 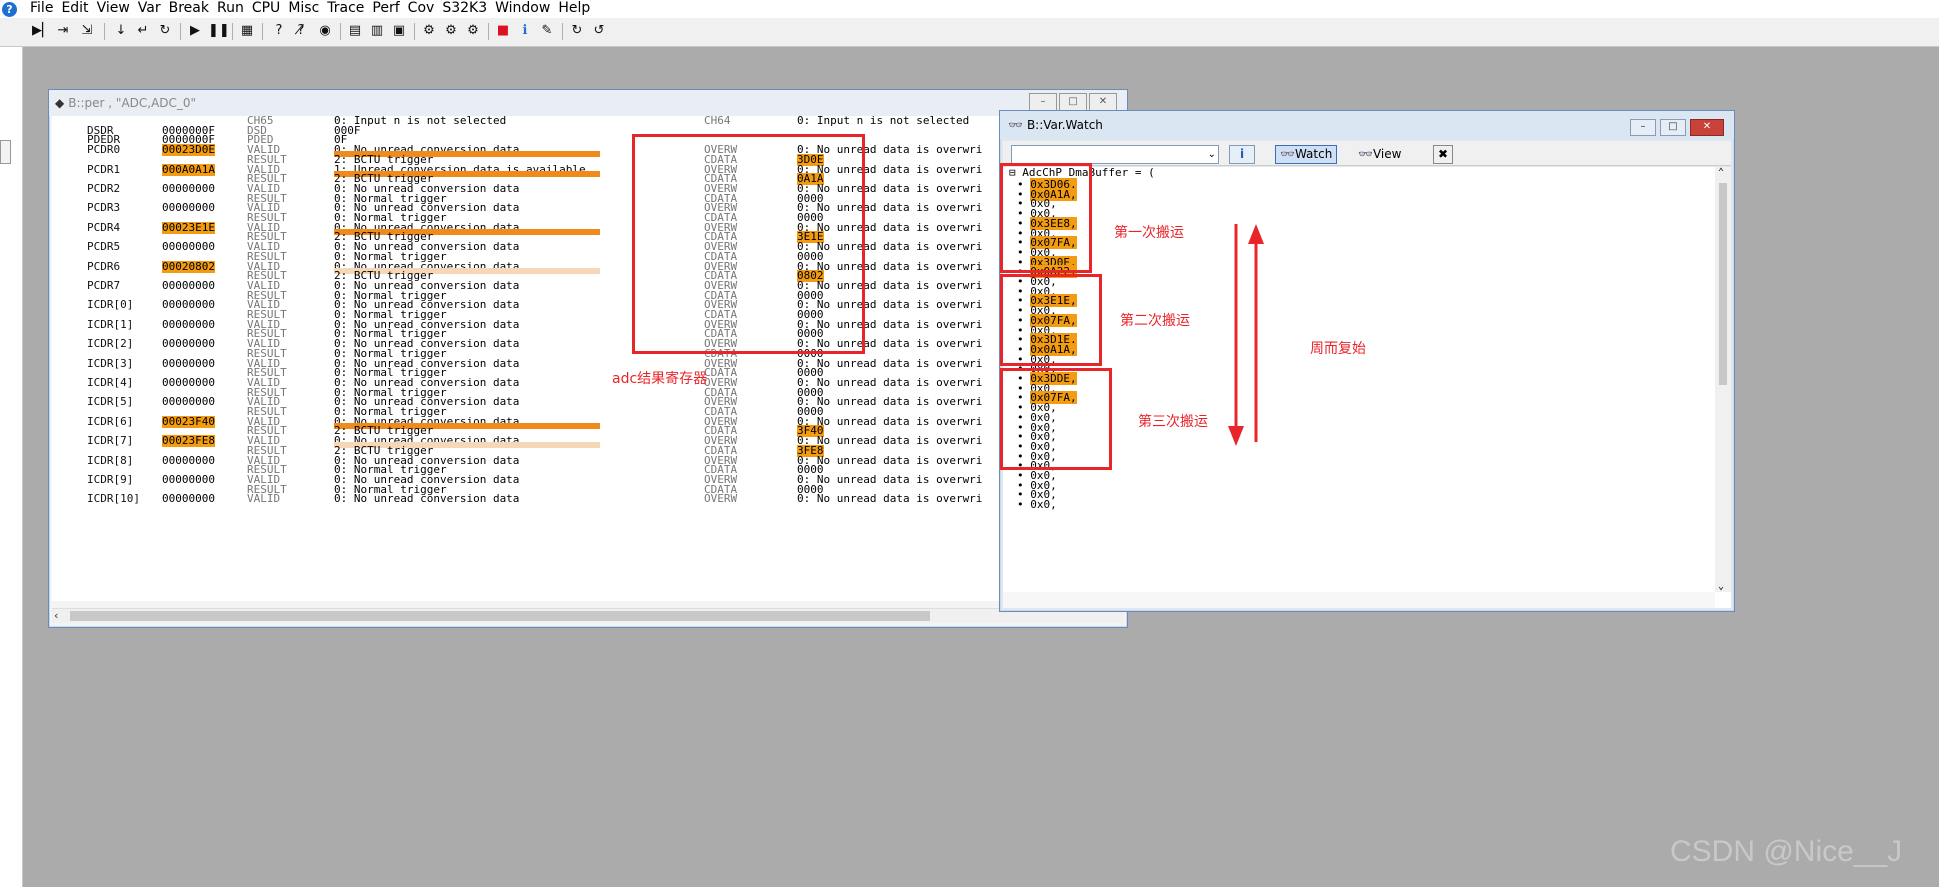 I want to click on step-into-icon: ▶▏, so click(x=42, y=31).